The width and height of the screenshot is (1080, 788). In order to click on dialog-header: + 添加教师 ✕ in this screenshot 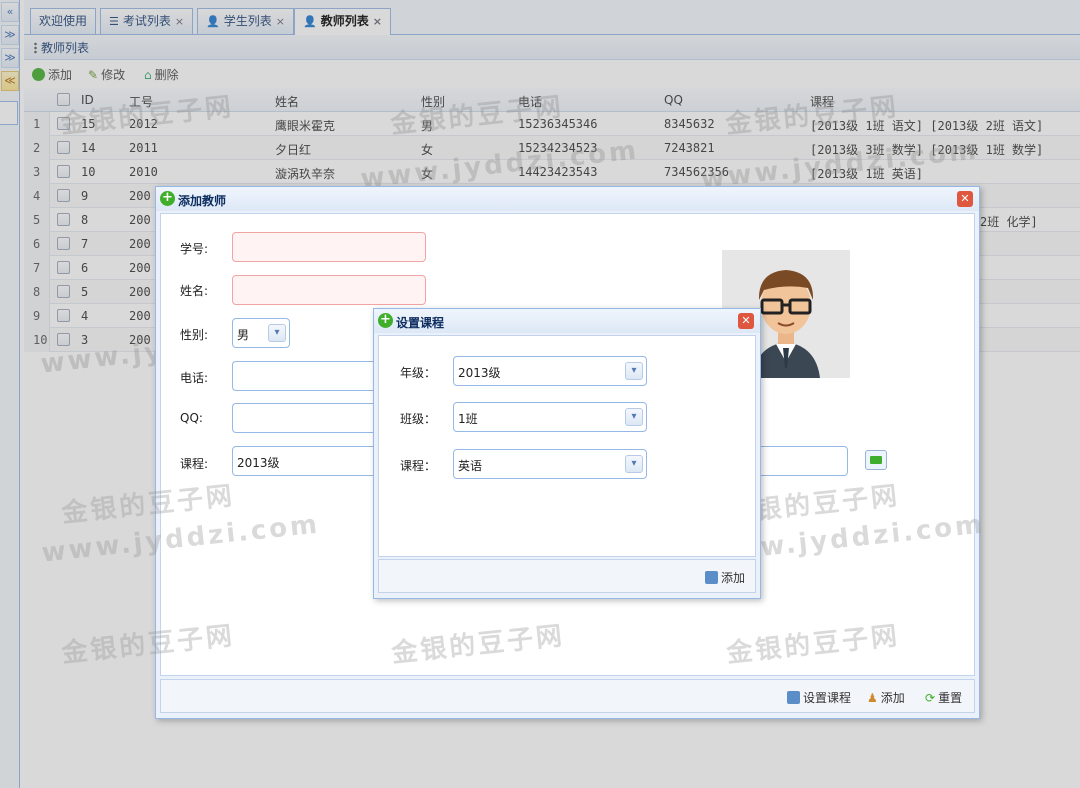, I will do `click(567, 199)`.